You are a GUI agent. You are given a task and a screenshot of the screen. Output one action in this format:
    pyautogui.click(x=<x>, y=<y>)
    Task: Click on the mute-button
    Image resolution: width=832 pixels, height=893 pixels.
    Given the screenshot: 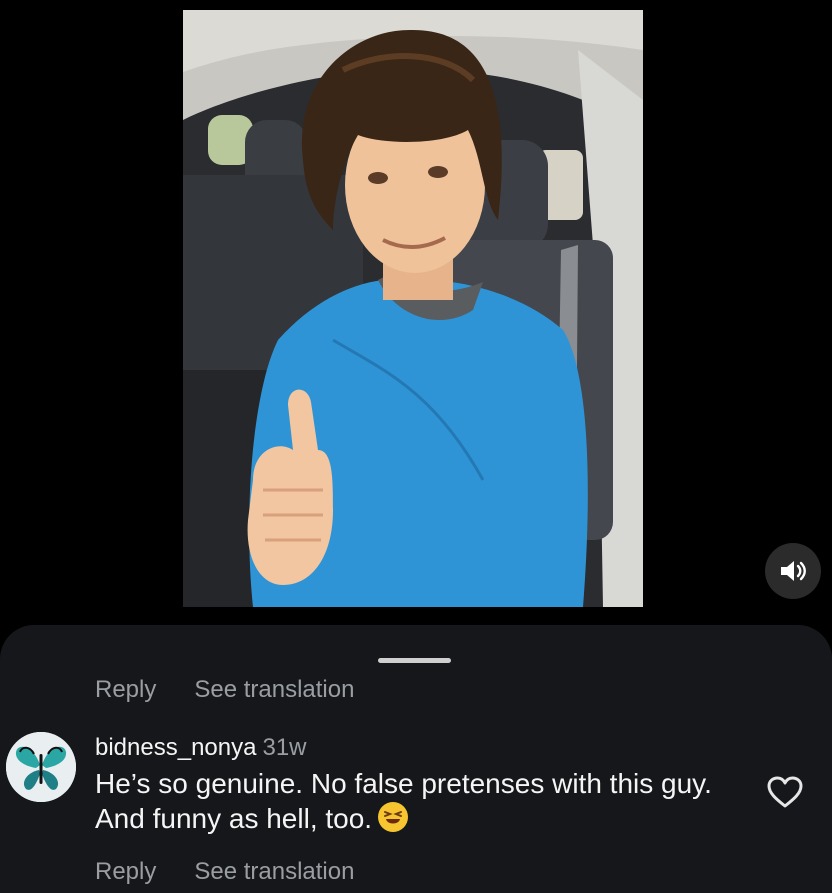 What is the action you would take?
    pyautogui.click(x=793, y=571)
    